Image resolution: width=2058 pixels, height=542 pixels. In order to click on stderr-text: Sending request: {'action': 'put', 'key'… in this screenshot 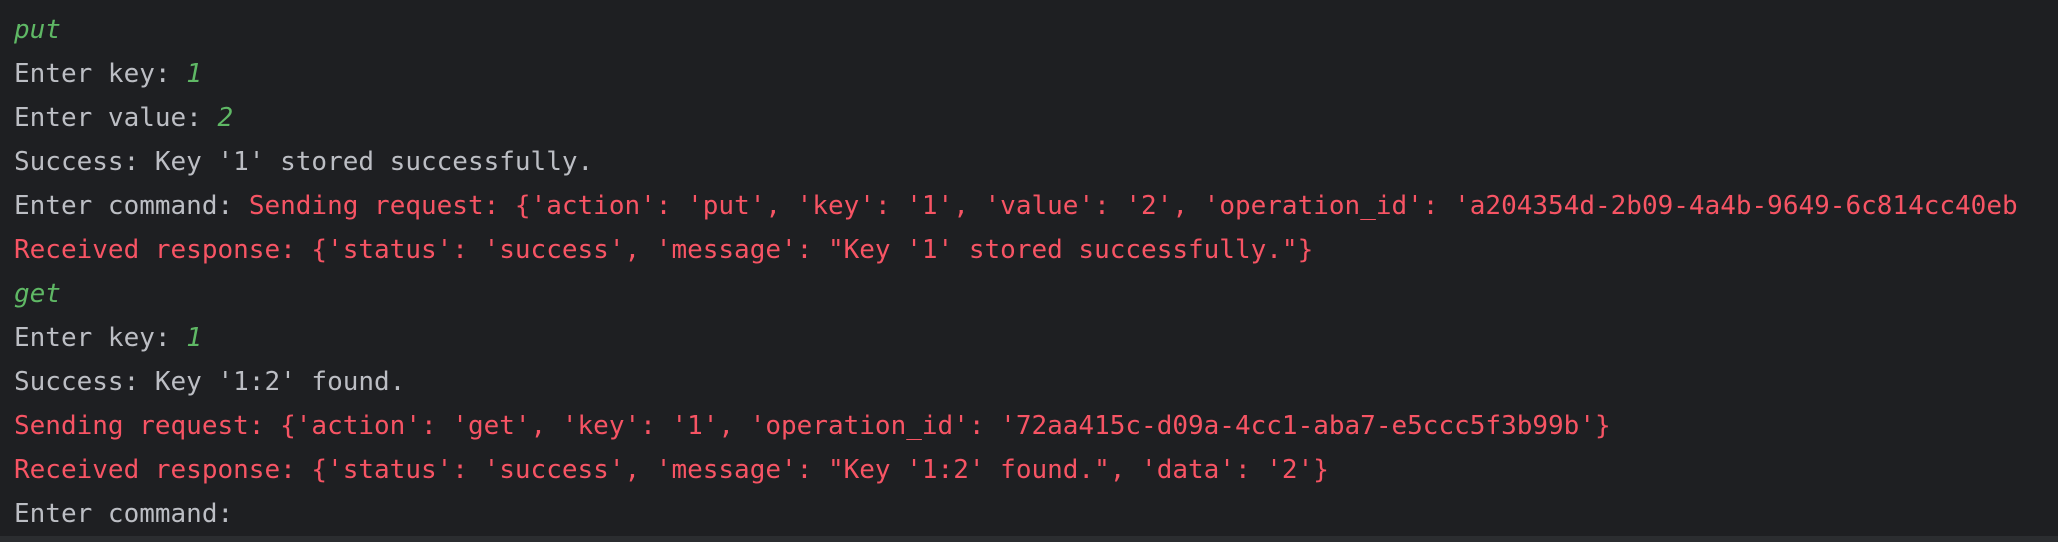, I will do `click(1133, 206)`.